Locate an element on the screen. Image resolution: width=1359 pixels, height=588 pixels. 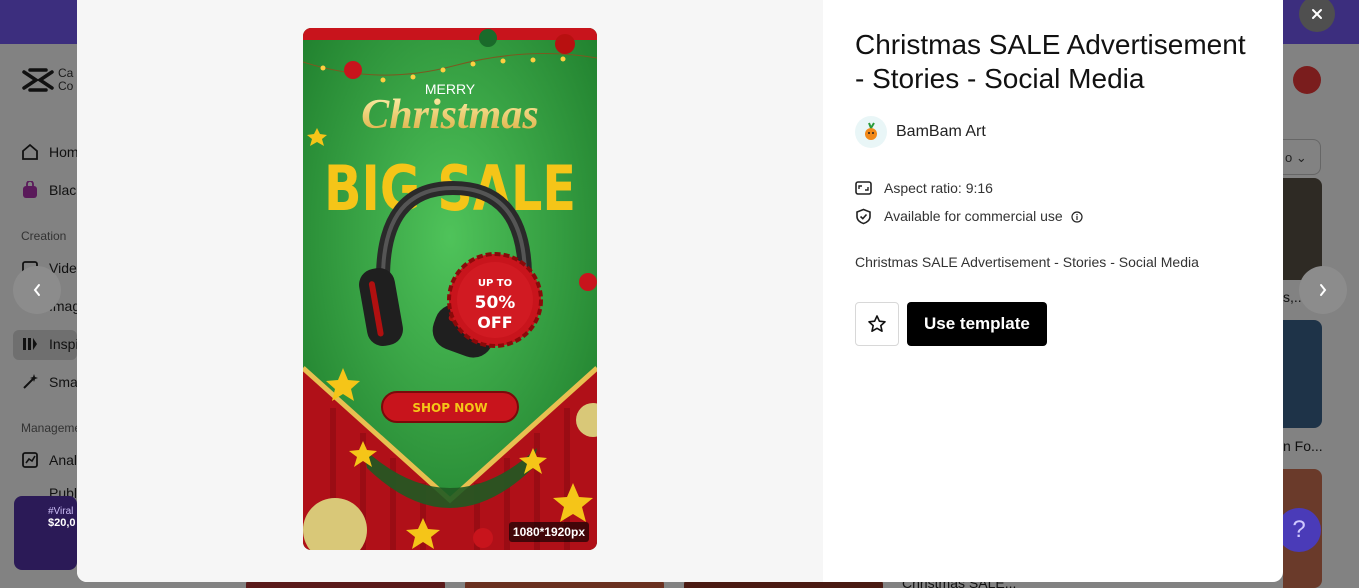
author-name: BamBam Art is located at coordinates (941, 132).